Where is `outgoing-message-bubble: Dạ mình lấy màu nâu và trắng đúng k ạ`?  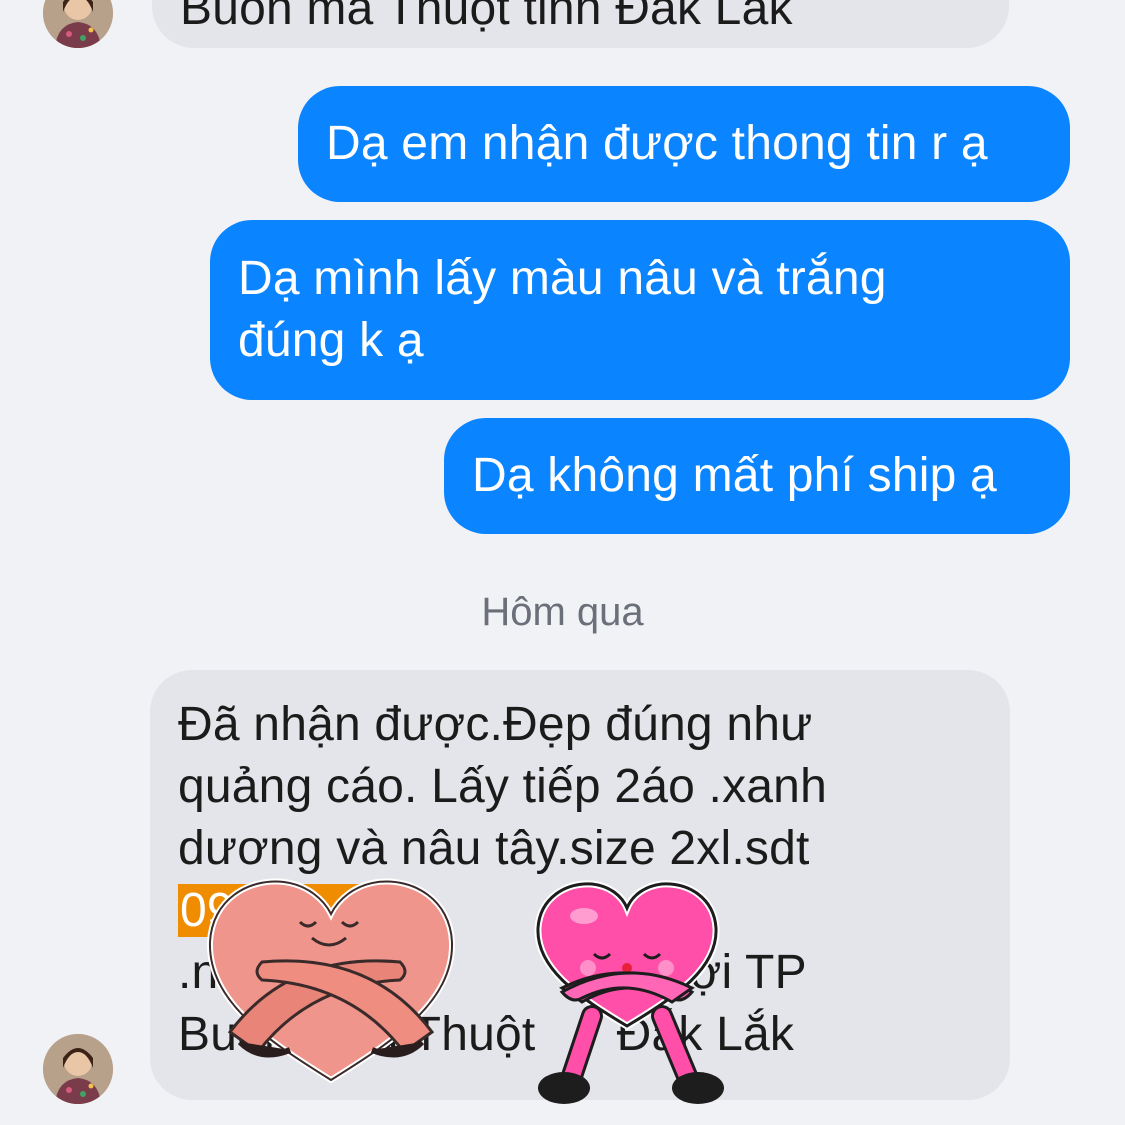 outgoing-message-bubble: Dạ mình lấy màu nâu và trắng đúng k ạ is located at coordinates (640, 310).